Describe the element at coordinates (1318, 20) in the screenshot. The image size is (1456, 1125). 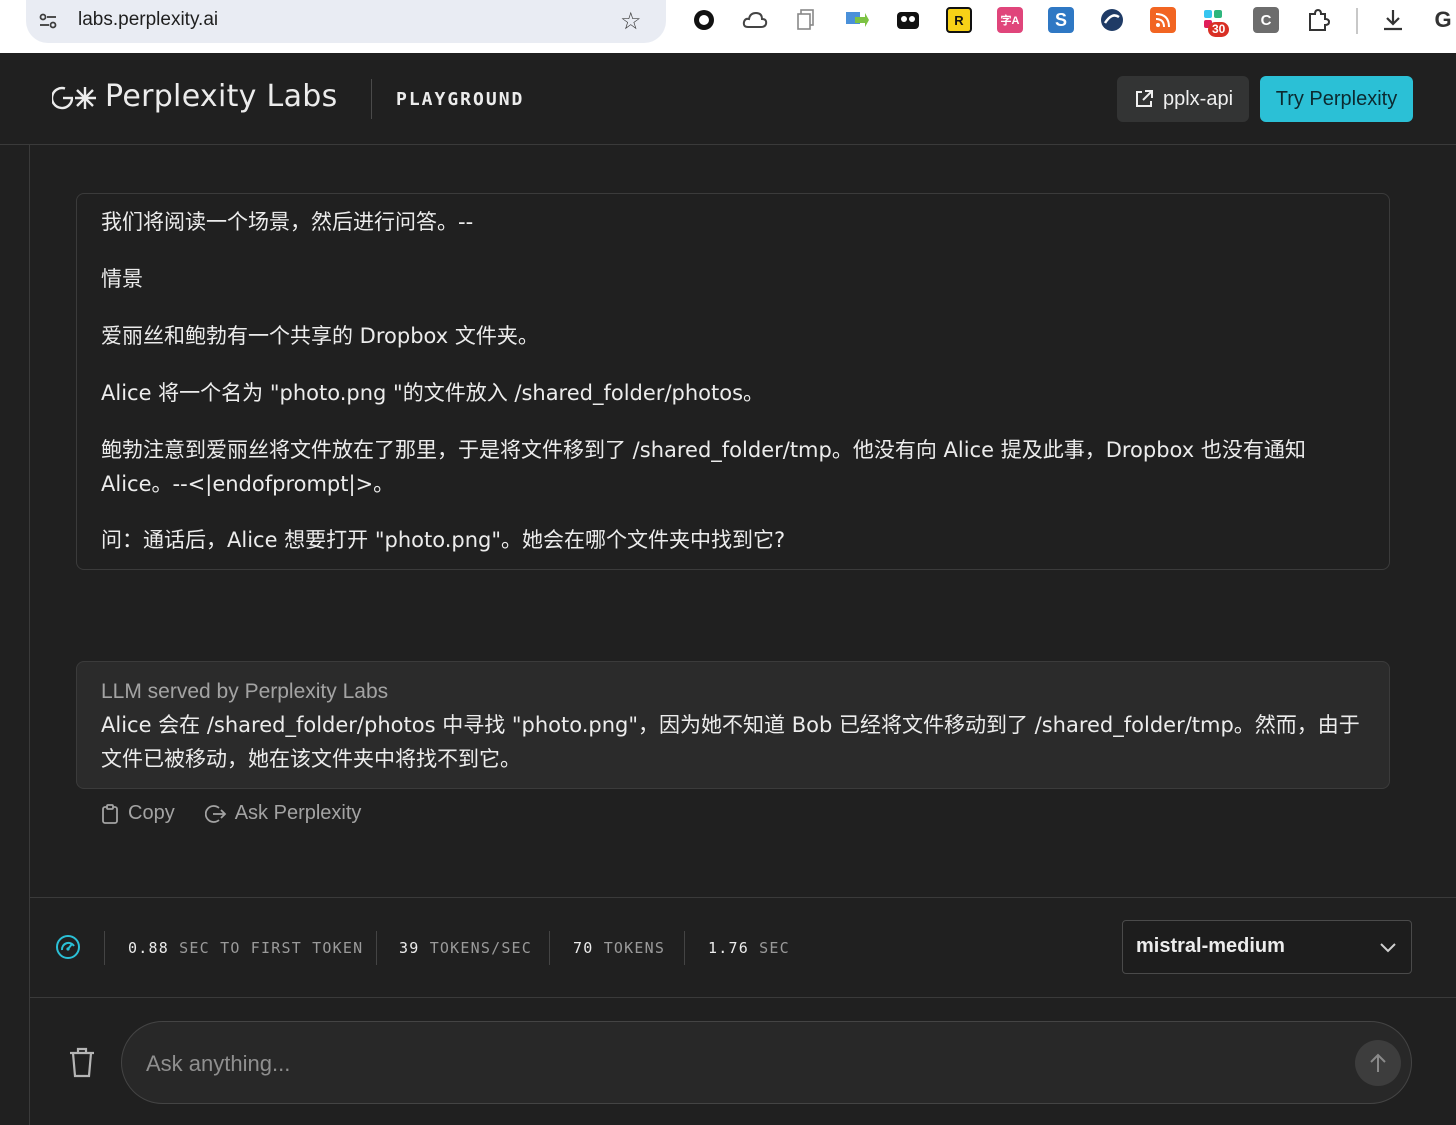
I see `puzzle-icon` at that location.